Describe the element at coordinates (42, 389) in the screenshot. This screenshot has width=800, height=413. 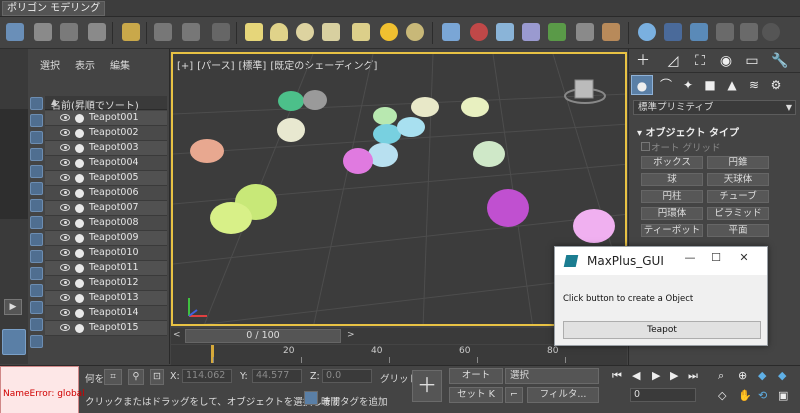
I see `maxscript-listener-mini: NameError: global` at that location.